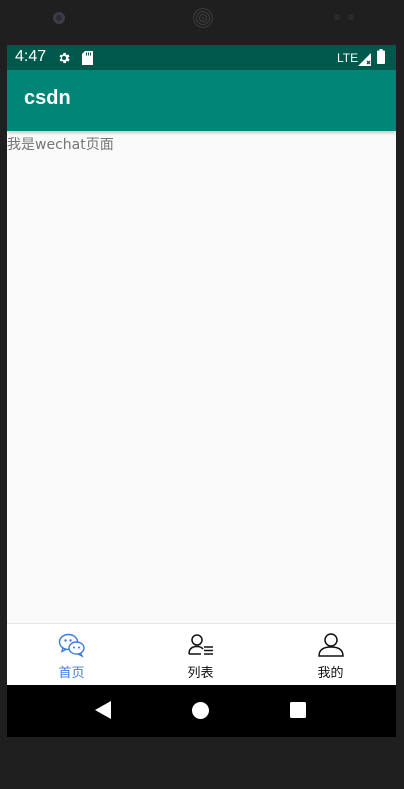 The width and height of the screenshot is (404, 789). Describe the element at coordinates (201, 57) in the screenshot. I see `status-bar: 4:47 LTE` at that location.